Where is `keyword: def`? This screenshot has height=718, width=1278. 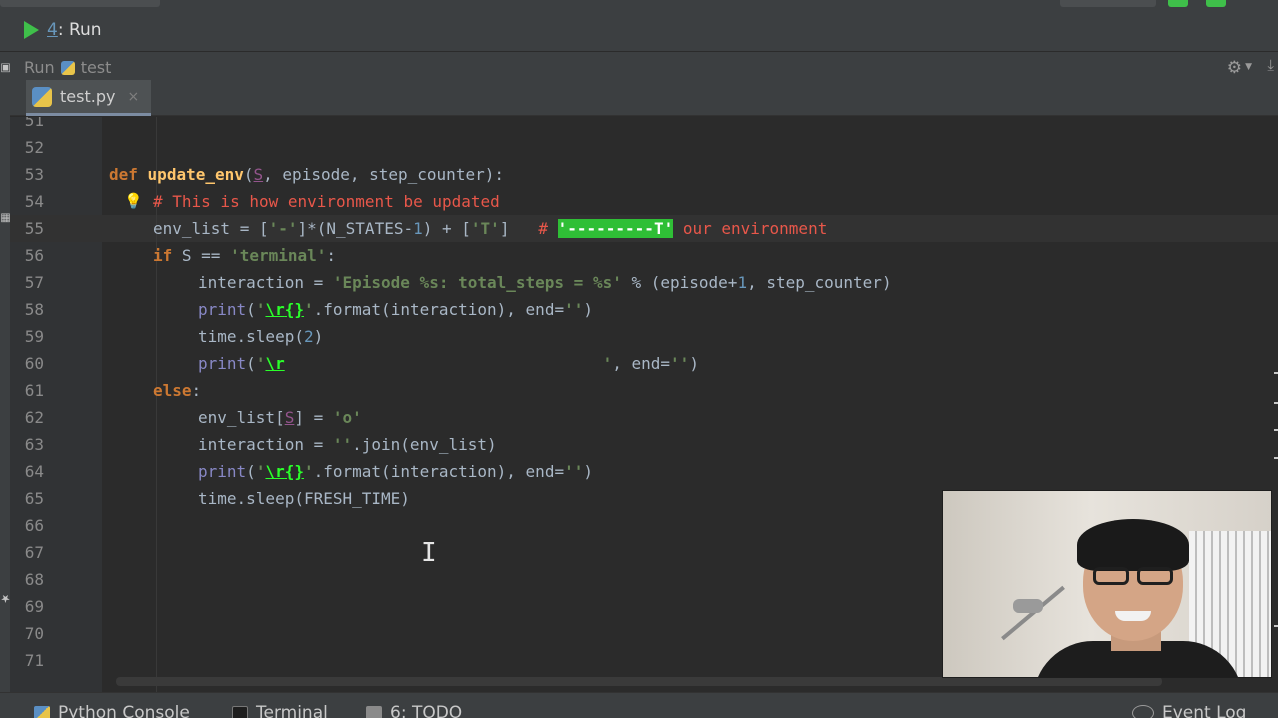
keyword: def is located at coordinates (123, 174).